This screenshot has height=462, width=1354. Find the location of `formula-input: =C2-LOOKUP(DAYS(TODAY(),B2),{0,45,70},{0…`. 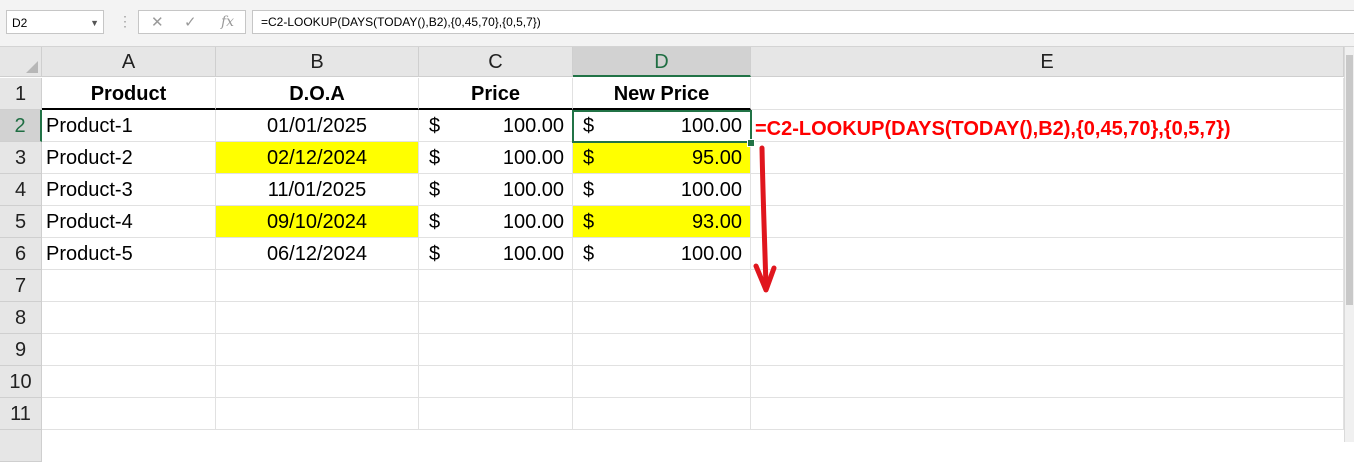

formula-input: =C2-LOOKUP(DAYS(TODAY(),B2),{0,45,70},{0… is located at coordinates (803, 22).